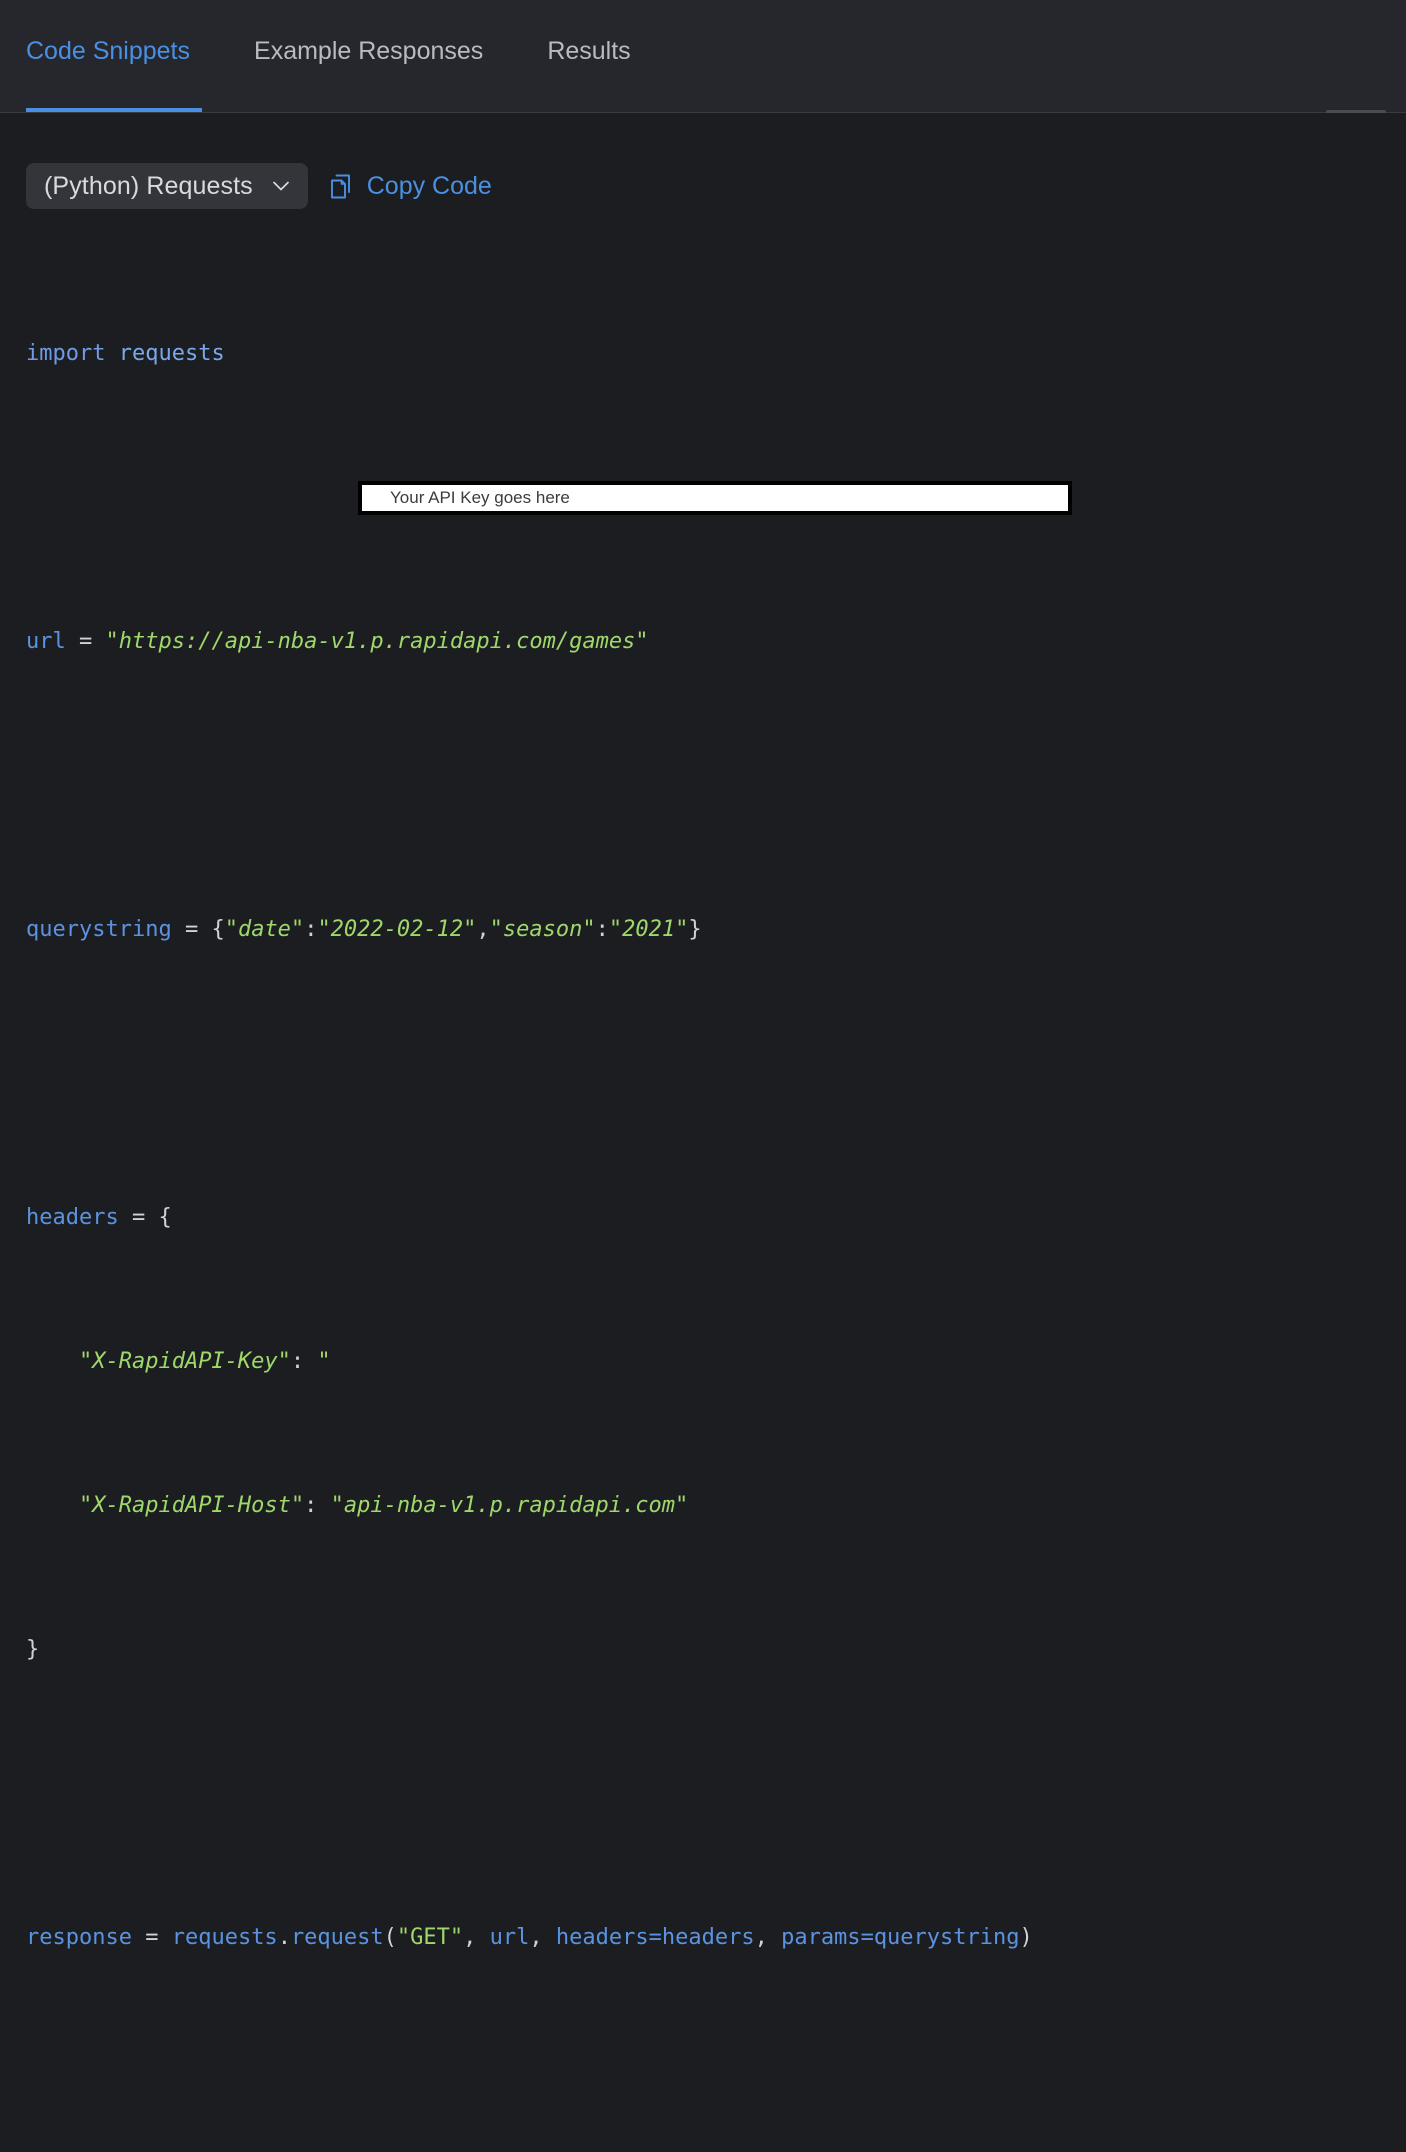  I want to click on token-requests-module: requests, so click(224, 1937).